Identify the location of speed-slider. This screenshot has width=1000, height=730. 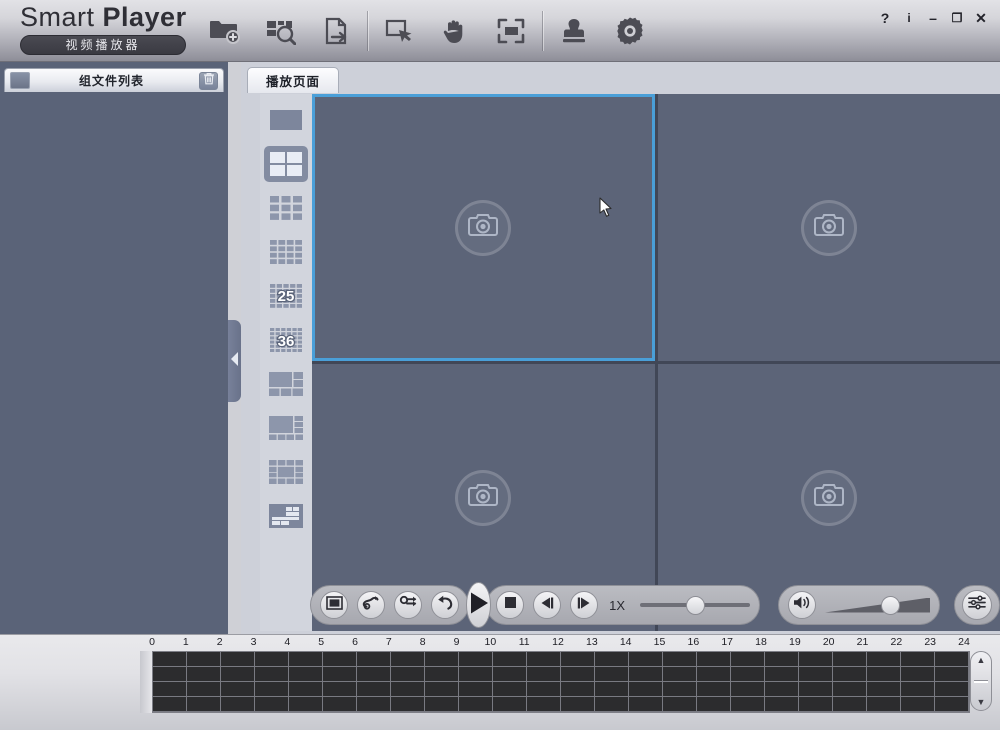
(695, 605).